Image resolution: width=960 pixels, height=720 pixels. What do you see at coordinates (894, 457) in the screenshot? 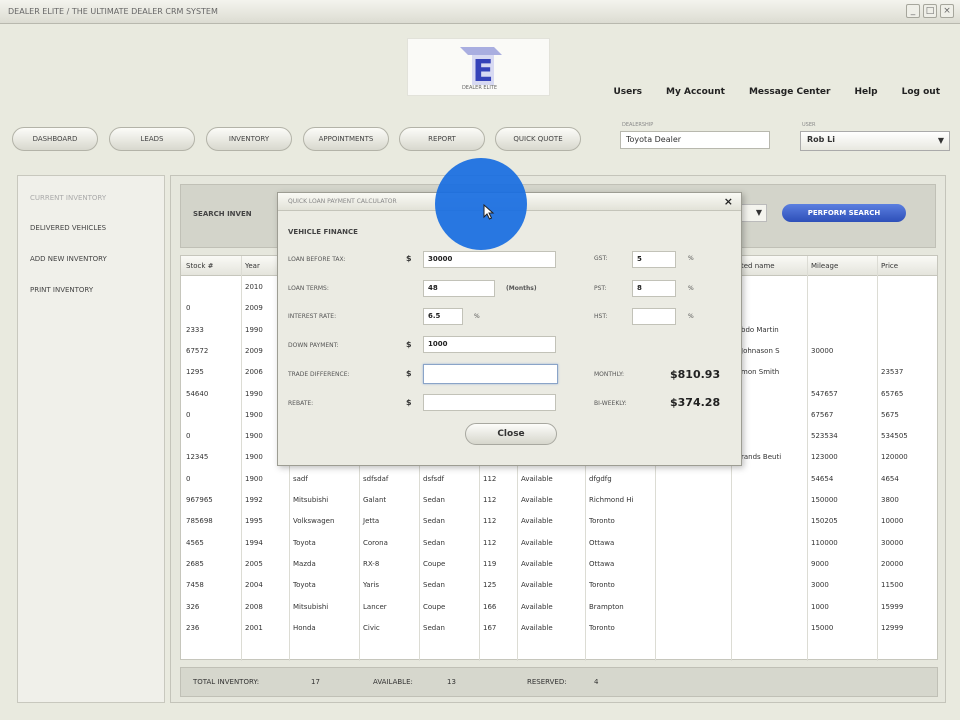
I see `table-cell: 120000` at bounding box center [894, 457].